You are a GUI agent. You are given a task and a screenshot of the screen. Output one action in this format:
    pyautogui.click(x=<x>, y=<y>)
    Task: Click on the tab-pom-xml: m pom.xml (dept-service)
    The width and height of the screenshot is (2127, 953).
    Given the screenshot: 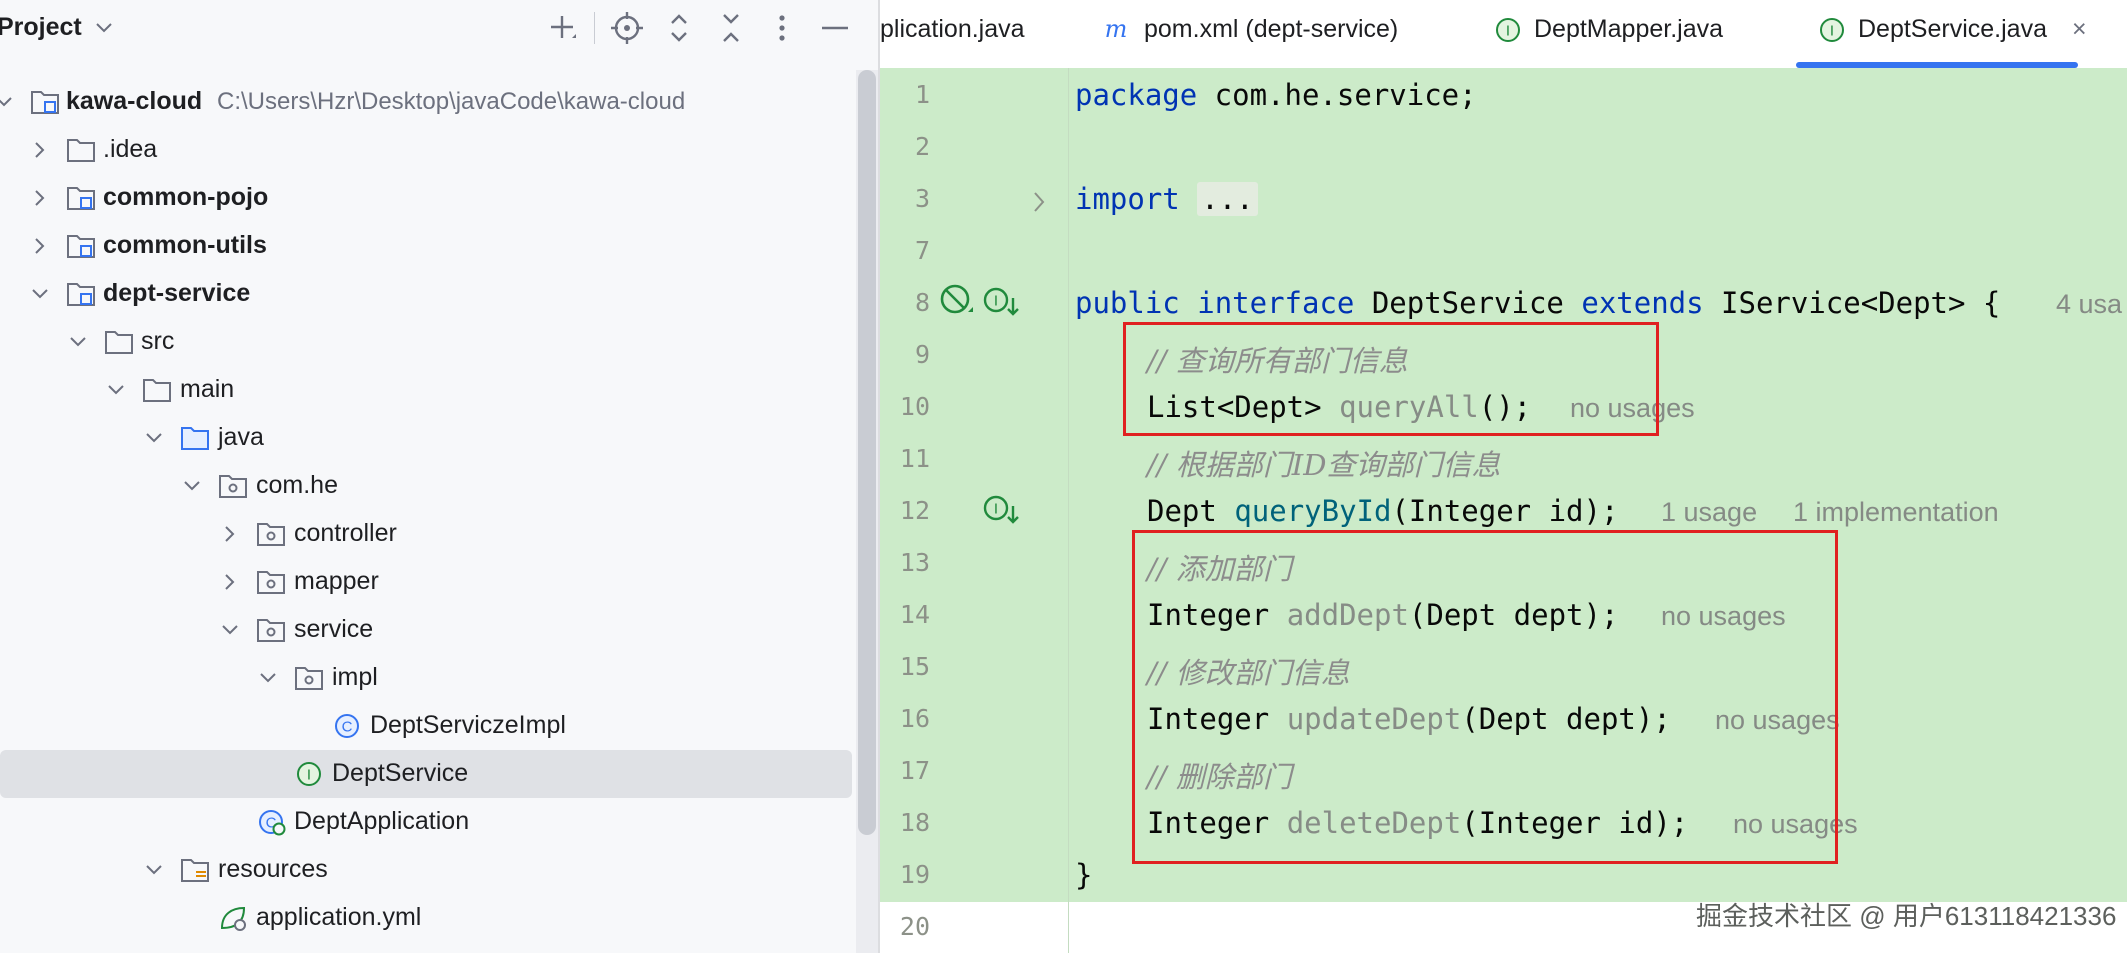 What is the action you would take?
    pyautogui.click(x=1267, y=33)
    